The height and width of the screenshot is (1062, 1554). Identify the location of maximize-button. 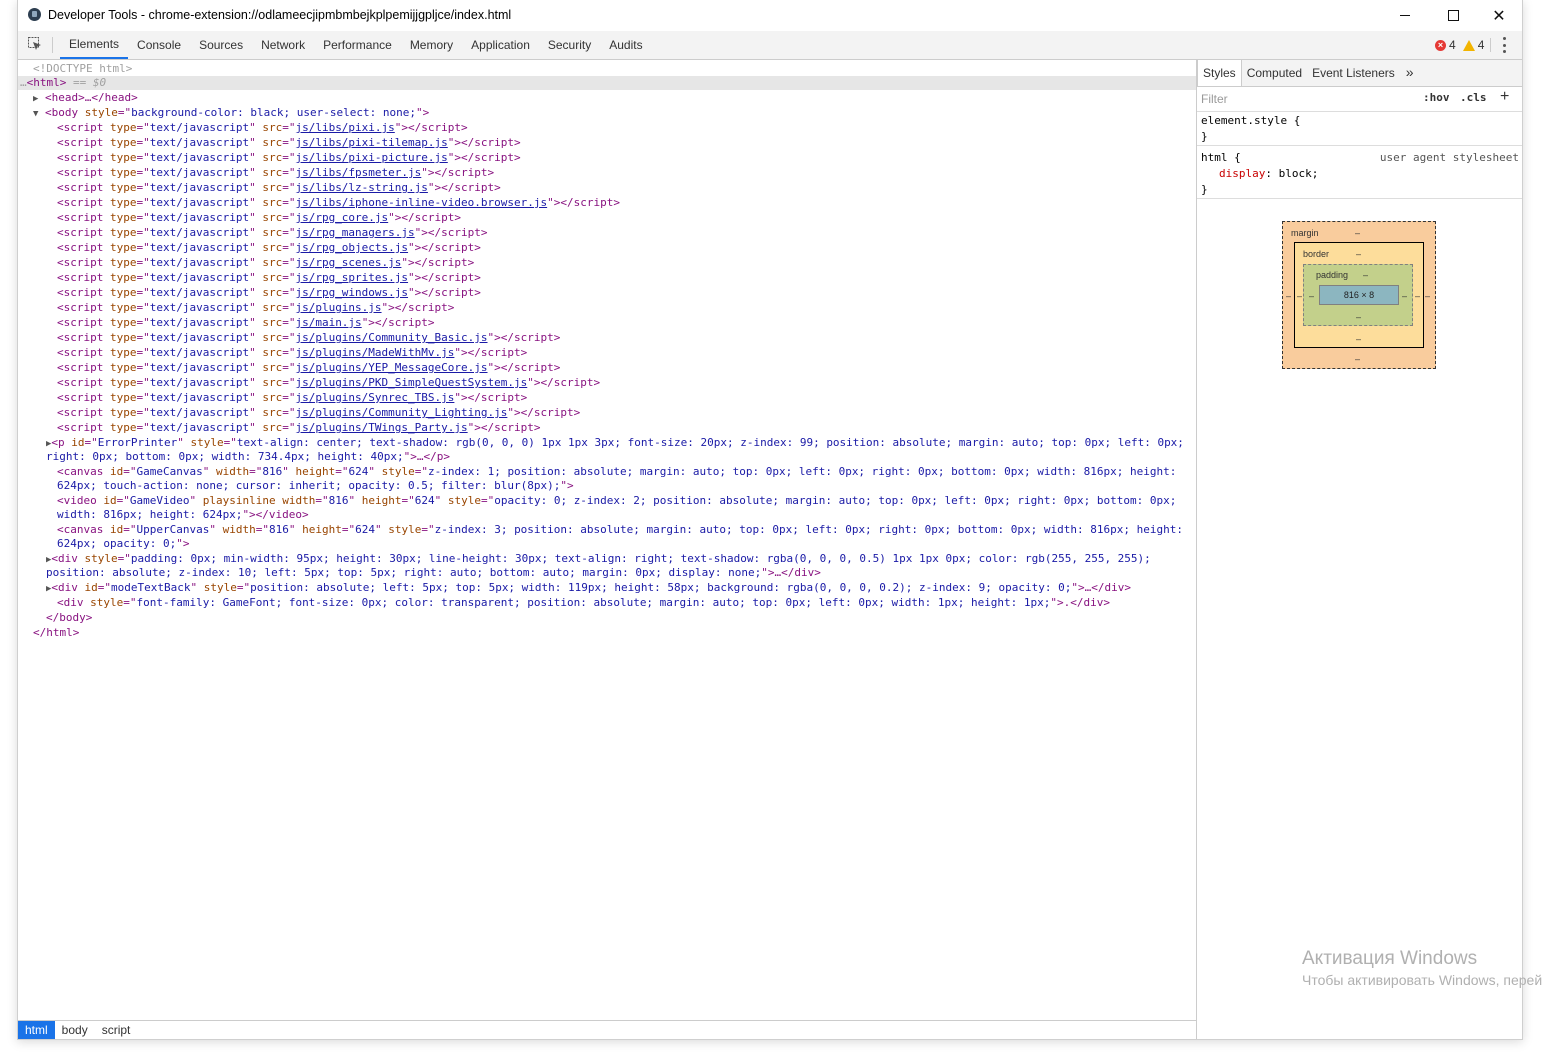
(1453, 15).